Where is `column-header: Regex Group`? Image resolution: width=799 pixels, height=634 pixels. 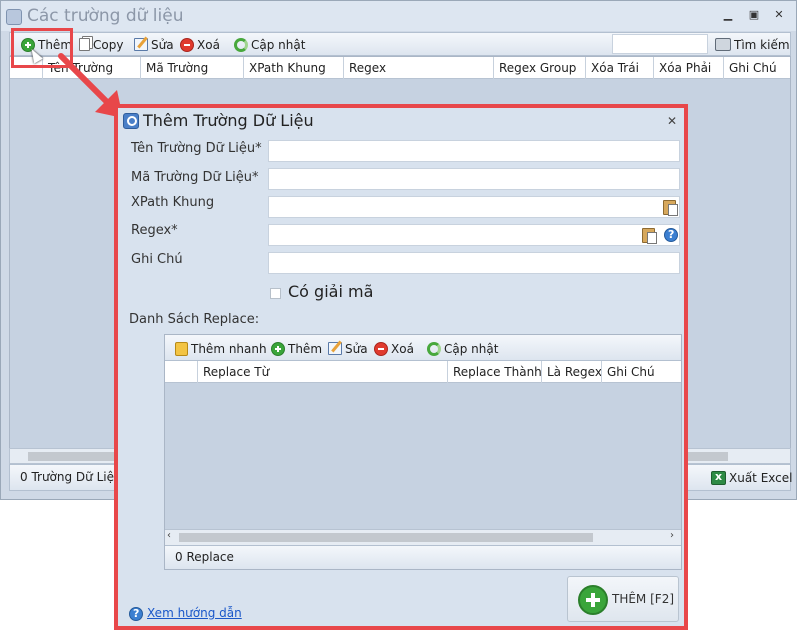 column-header: Regex Group is located at coordinates (539, 68).